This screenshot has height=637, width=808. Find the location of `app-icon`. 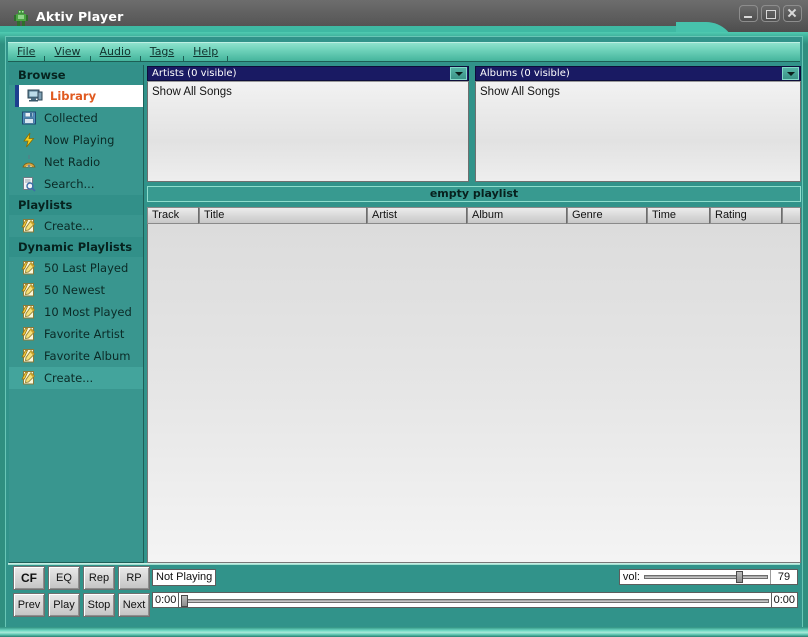

app-icon is located at coordinates (21, 18).